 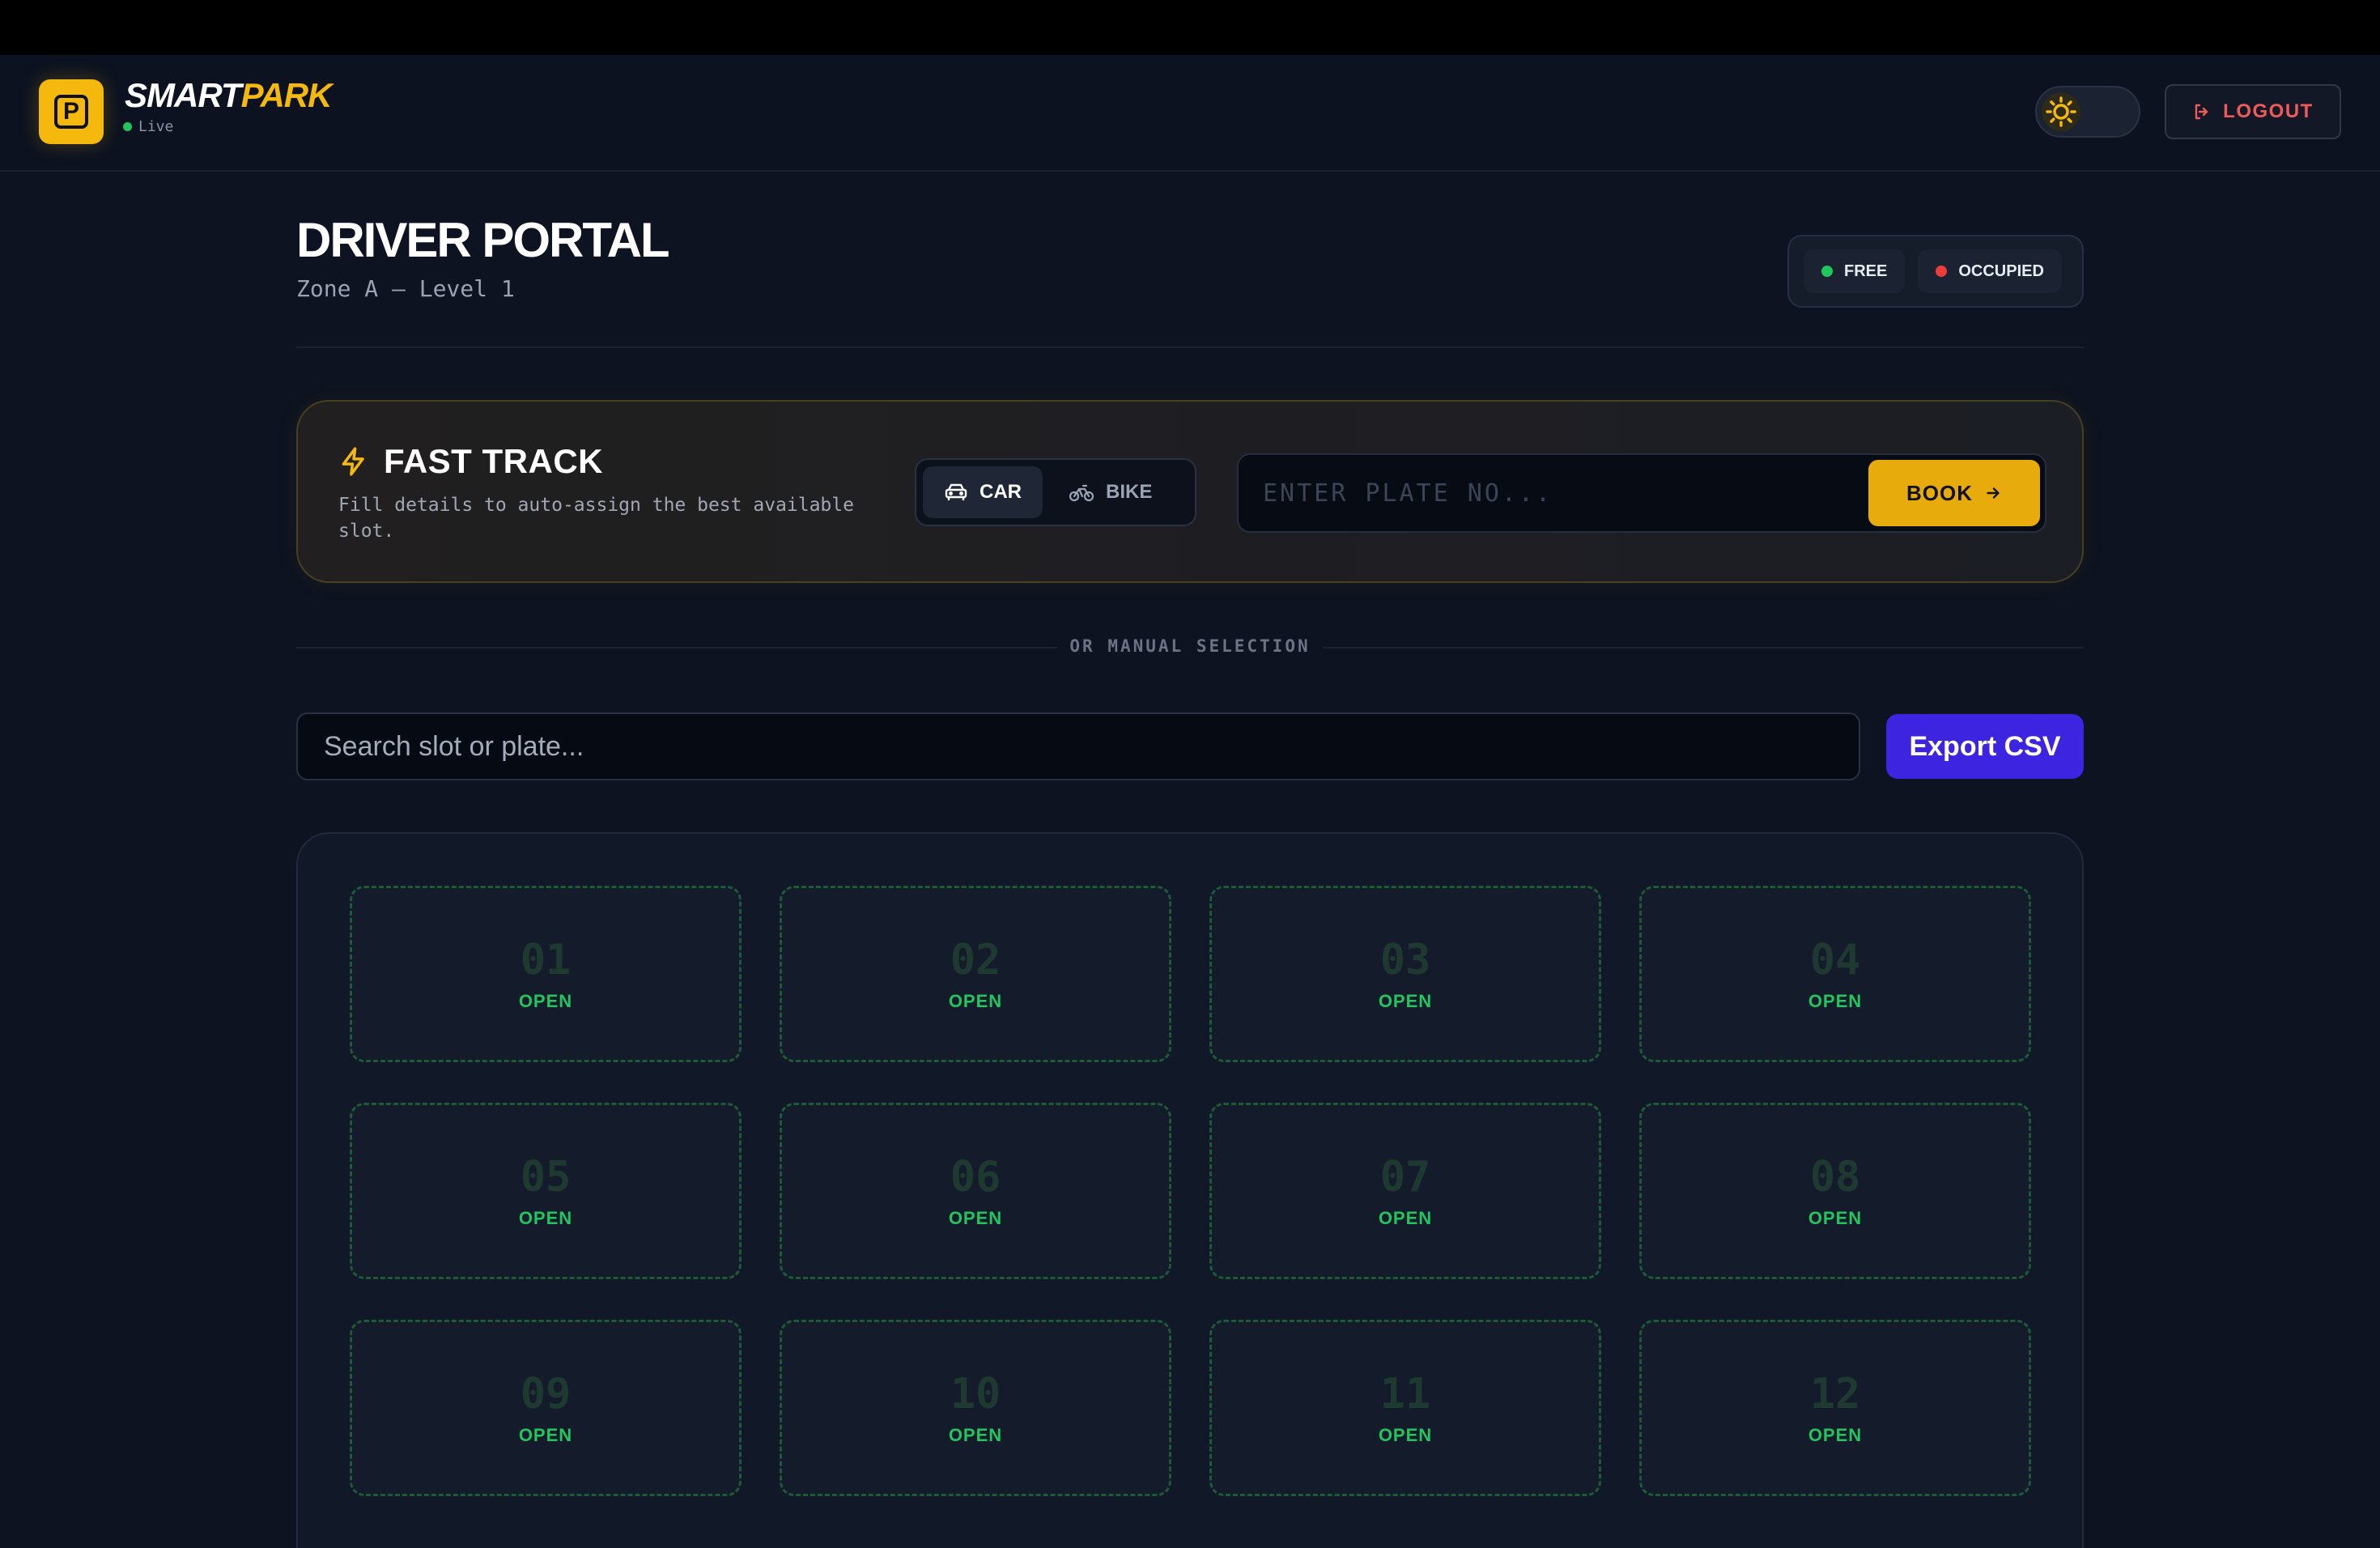 I want to click on parking-slot: 10 OPEN, so click(x=975, y=1408).